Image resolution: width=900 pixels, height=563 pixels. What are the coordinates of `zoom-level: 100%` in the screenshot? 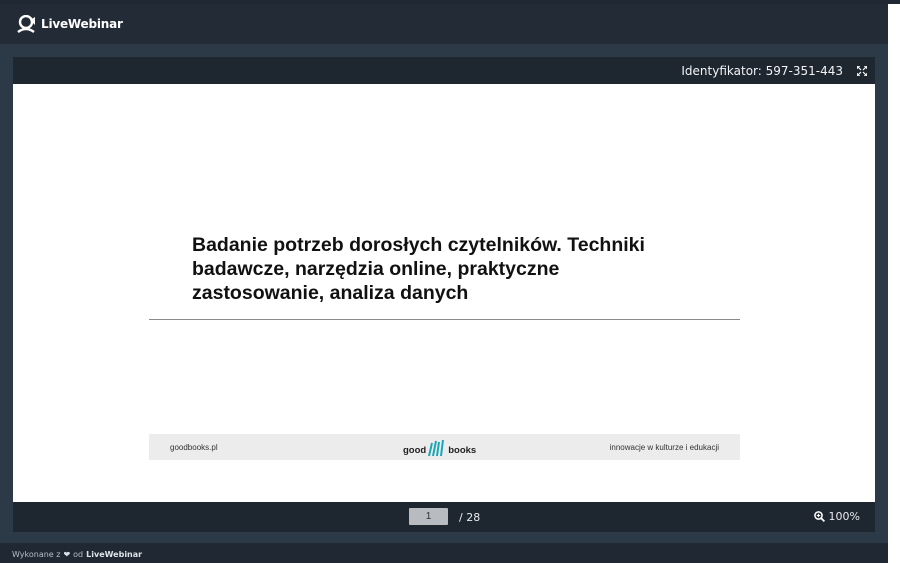 It's located at (844, 516).